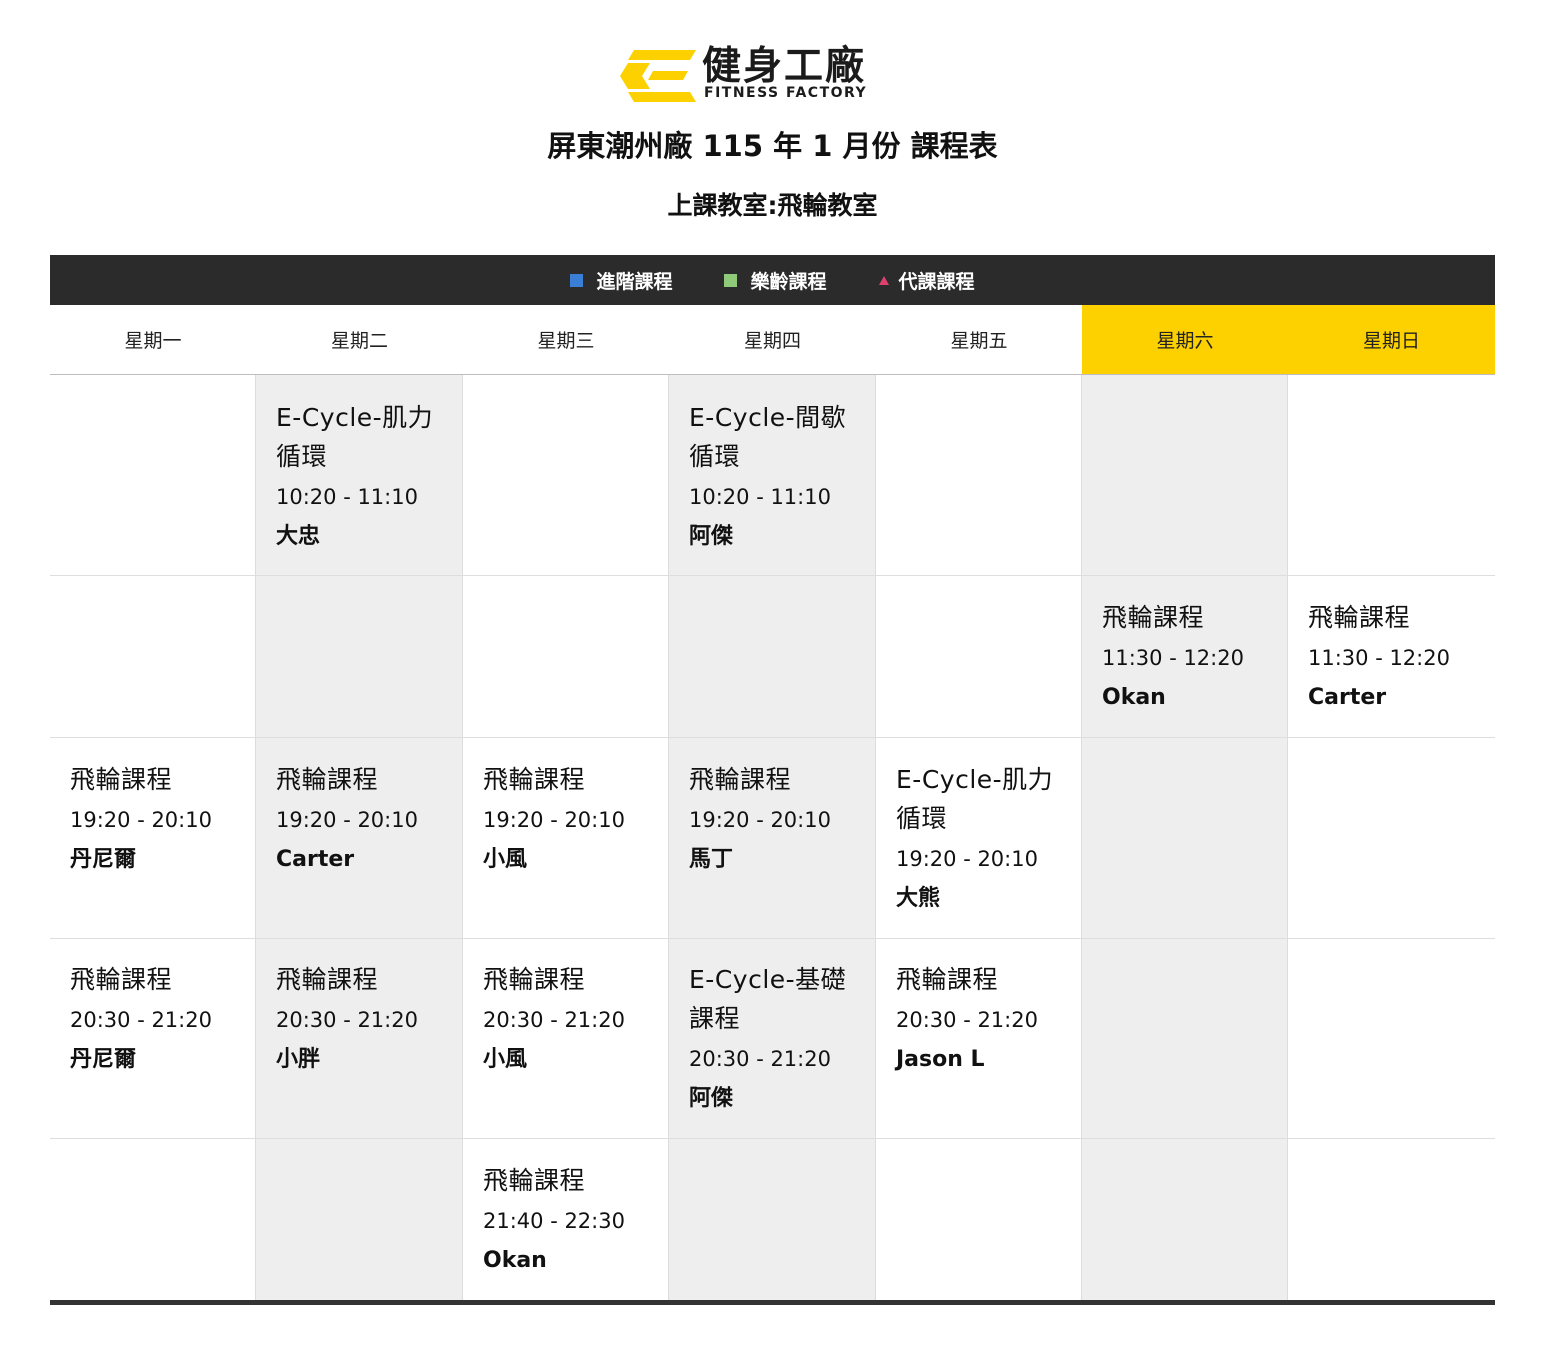 Image resolution: width=1545 pixels, height=1355 pixels. What do you see at coordinates (772, 340) in the screenshot?
I see `day-header-thu: 星期四` at bounding box center [772, 340].